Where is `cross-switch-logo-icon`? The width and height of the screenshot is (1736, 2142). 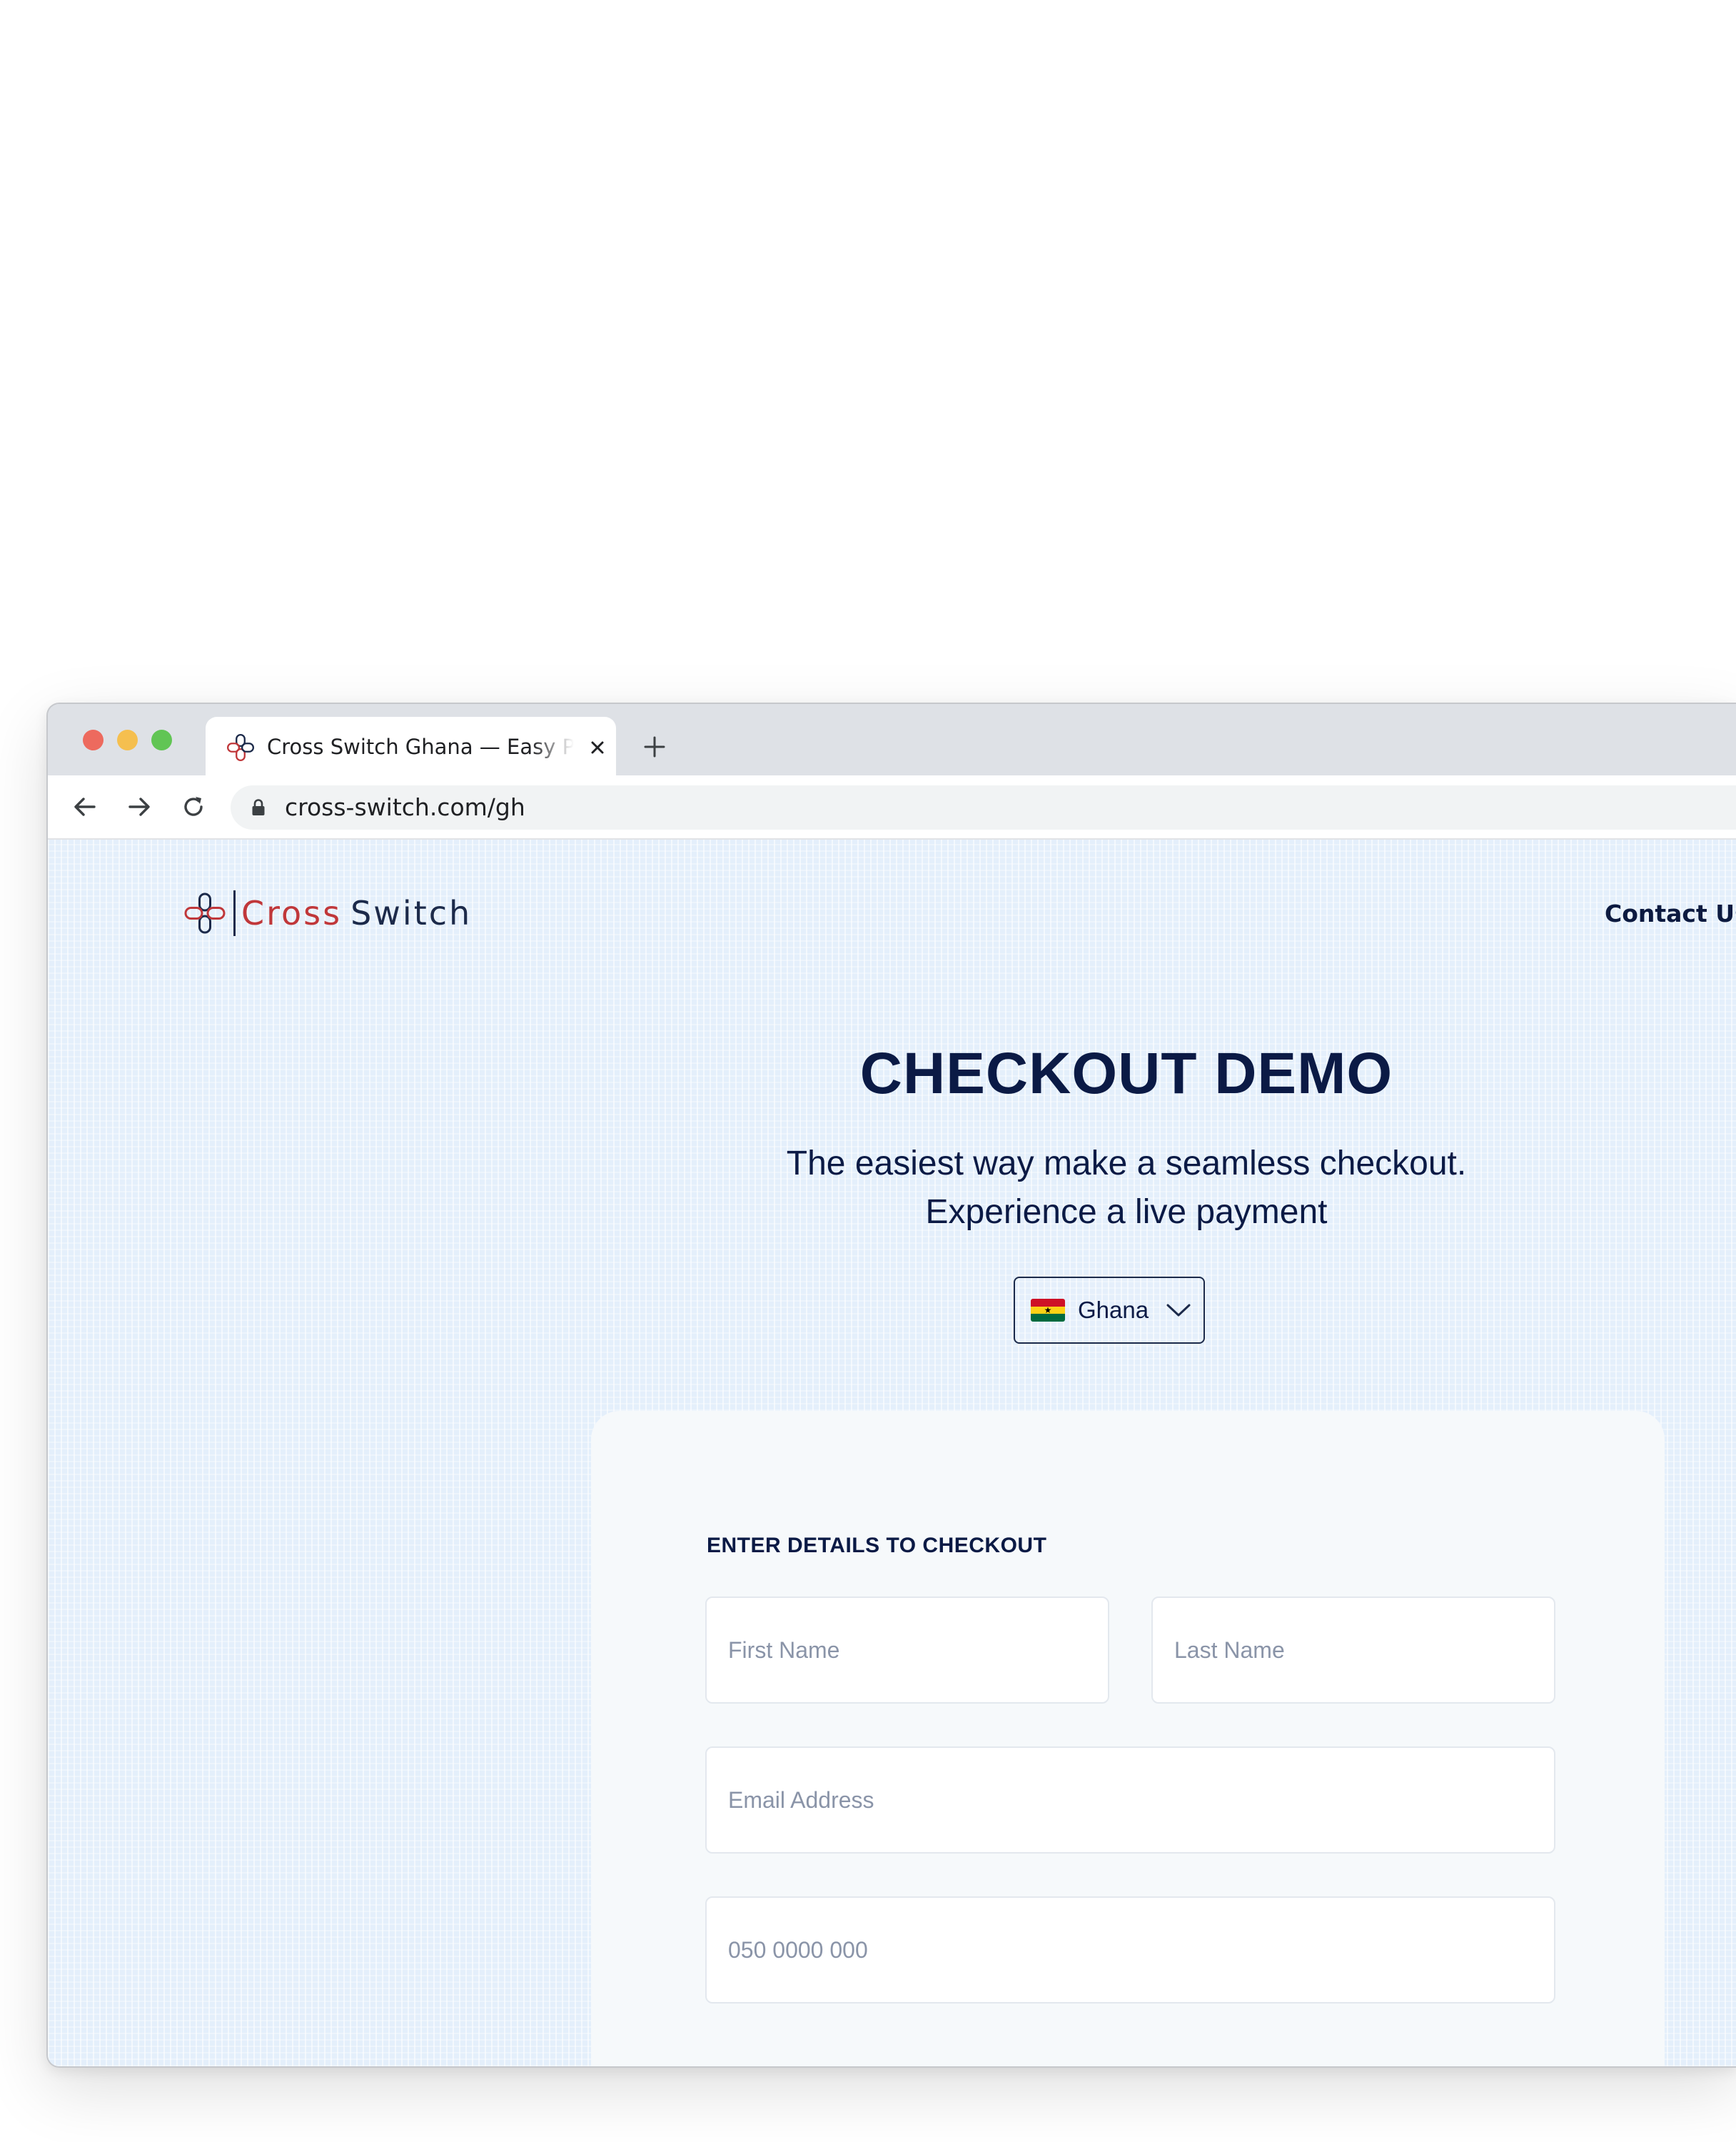
cross-switch-logo-icon is located at coordinates (205, 913).